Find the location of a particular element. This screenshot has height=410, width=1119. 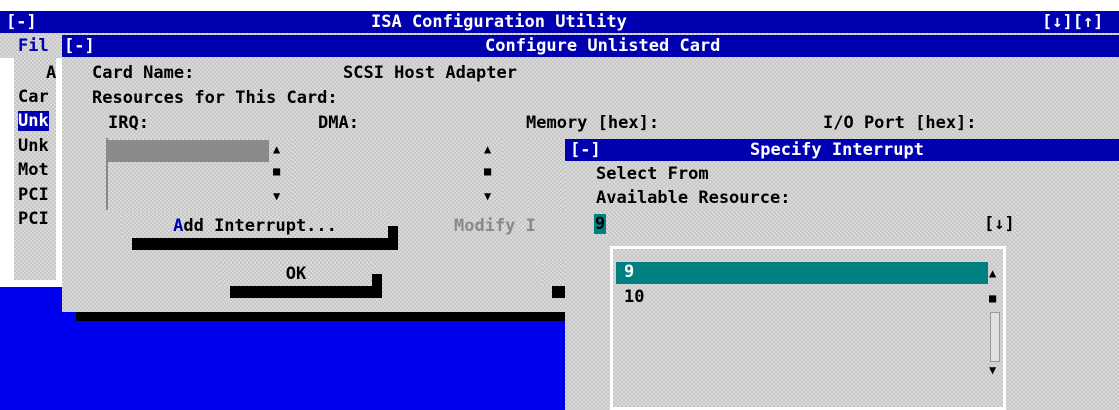

ok-button: OK is located at coordinates (296, 274).